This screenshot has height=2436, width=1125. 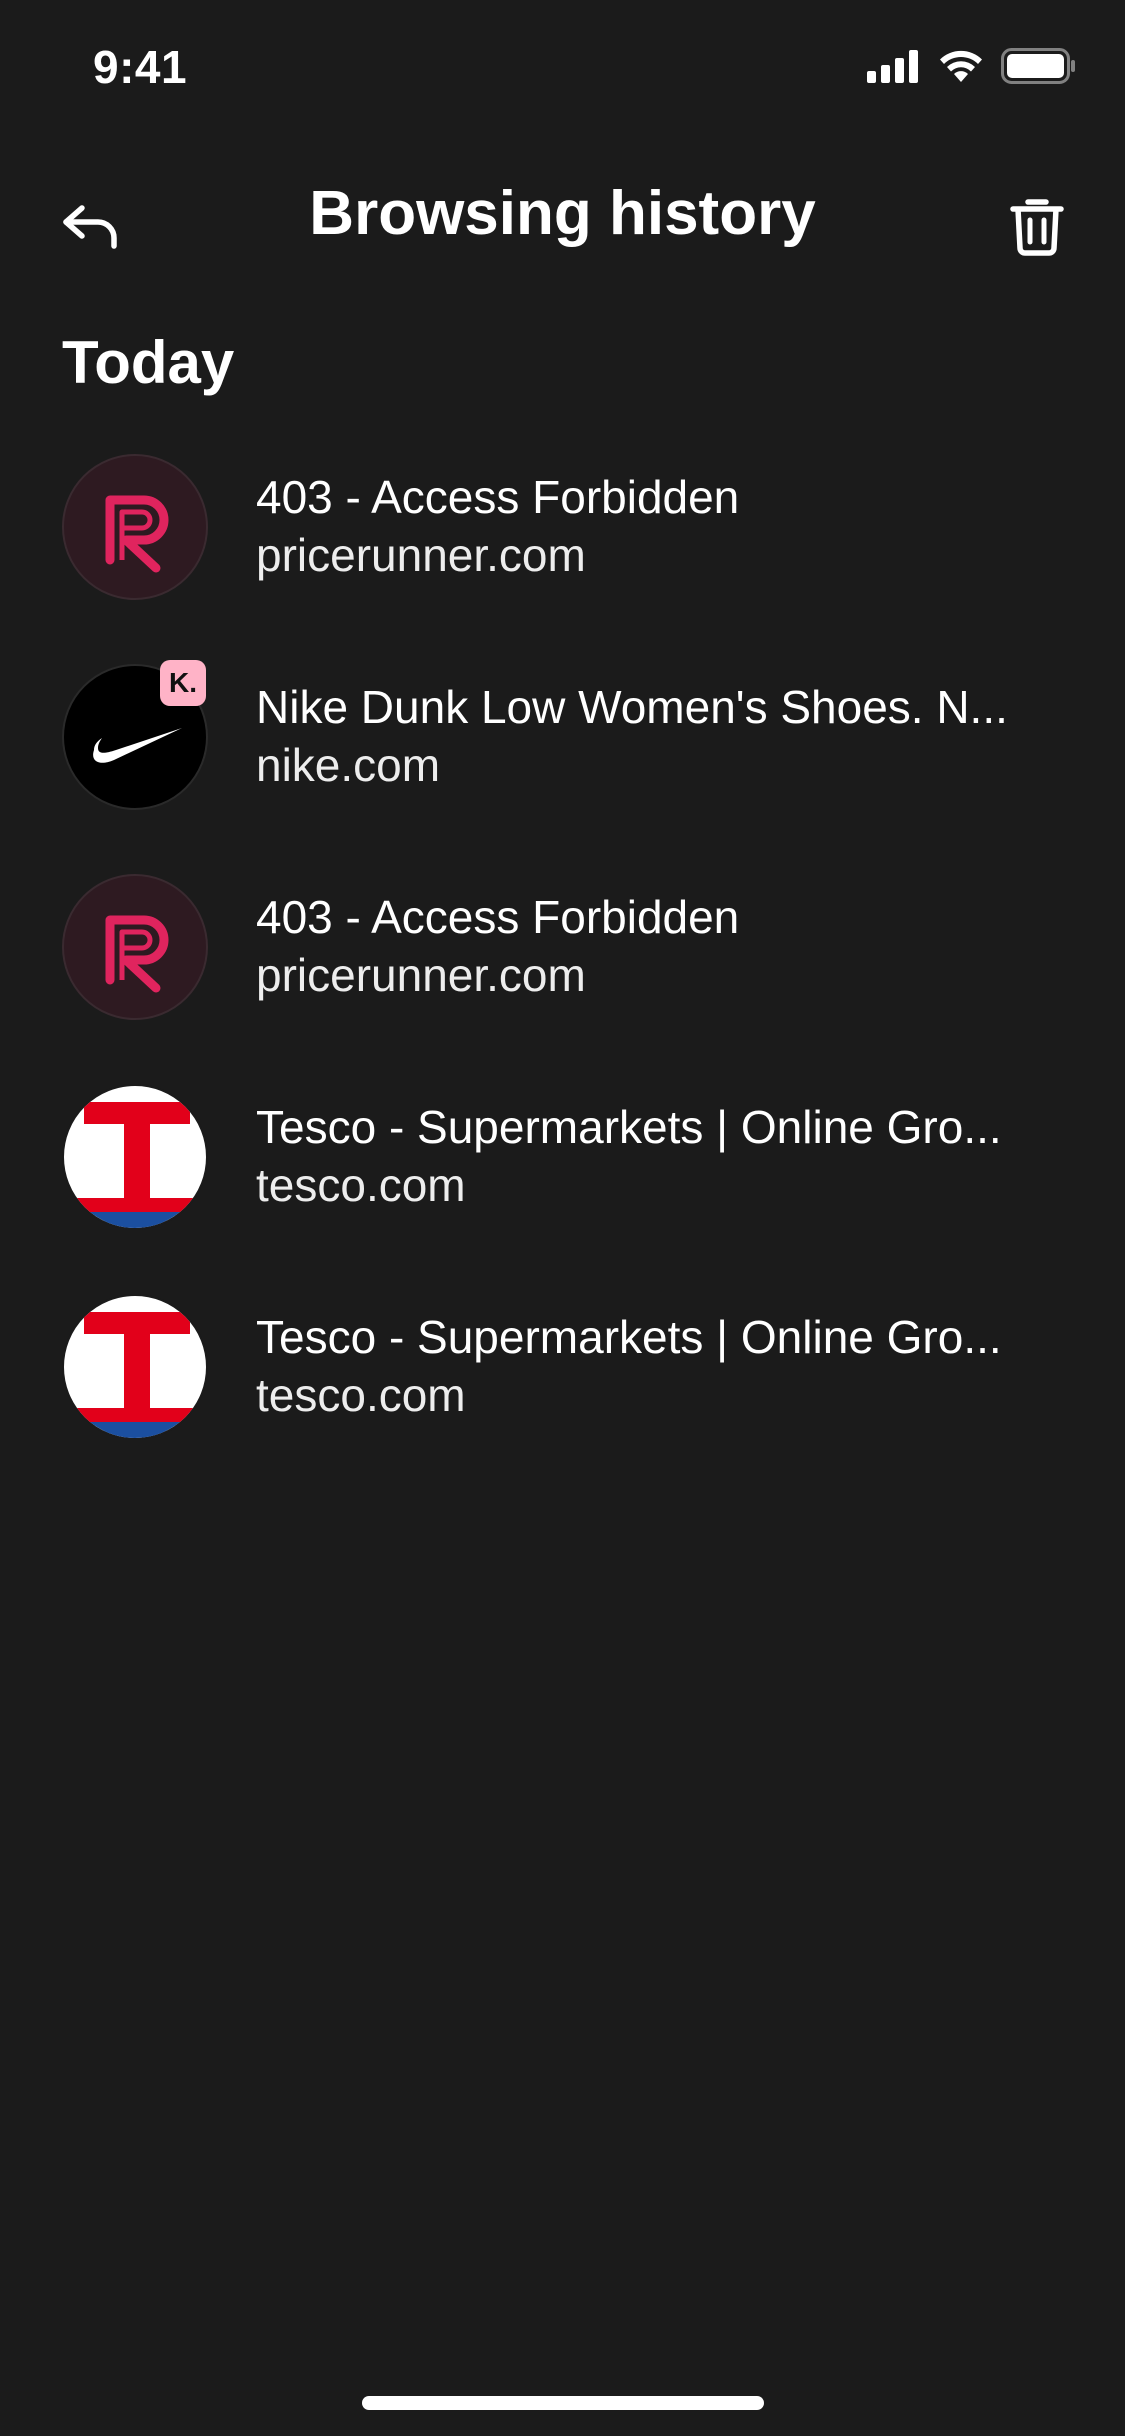 What do you see at coordinates (562, 66) in the screenshot?
I see `status-bar: 9:41` at bounding box center [562, 66].